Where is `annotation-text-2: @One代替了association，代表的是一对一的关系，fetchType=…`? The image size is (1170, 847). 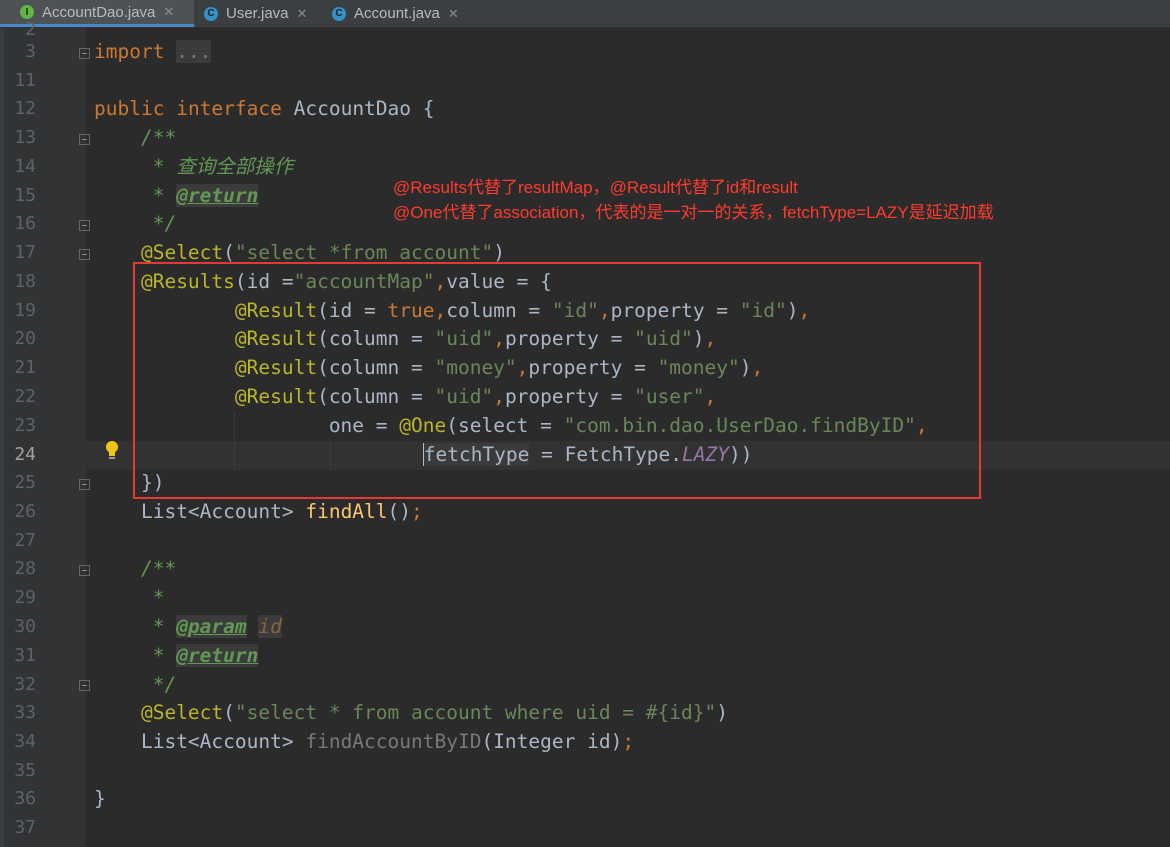 annotation-text-2: @One代替了association，代表的是一对一的关系，fetchType=… is located at coordinates (693, 212).